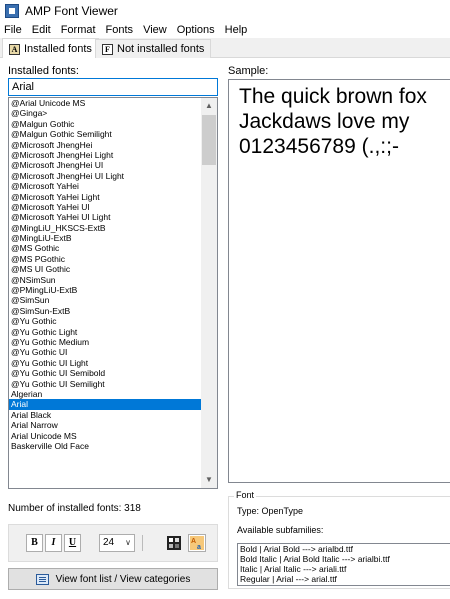  I want to click on font-list-item: @Ginga>, so click(105, 113).